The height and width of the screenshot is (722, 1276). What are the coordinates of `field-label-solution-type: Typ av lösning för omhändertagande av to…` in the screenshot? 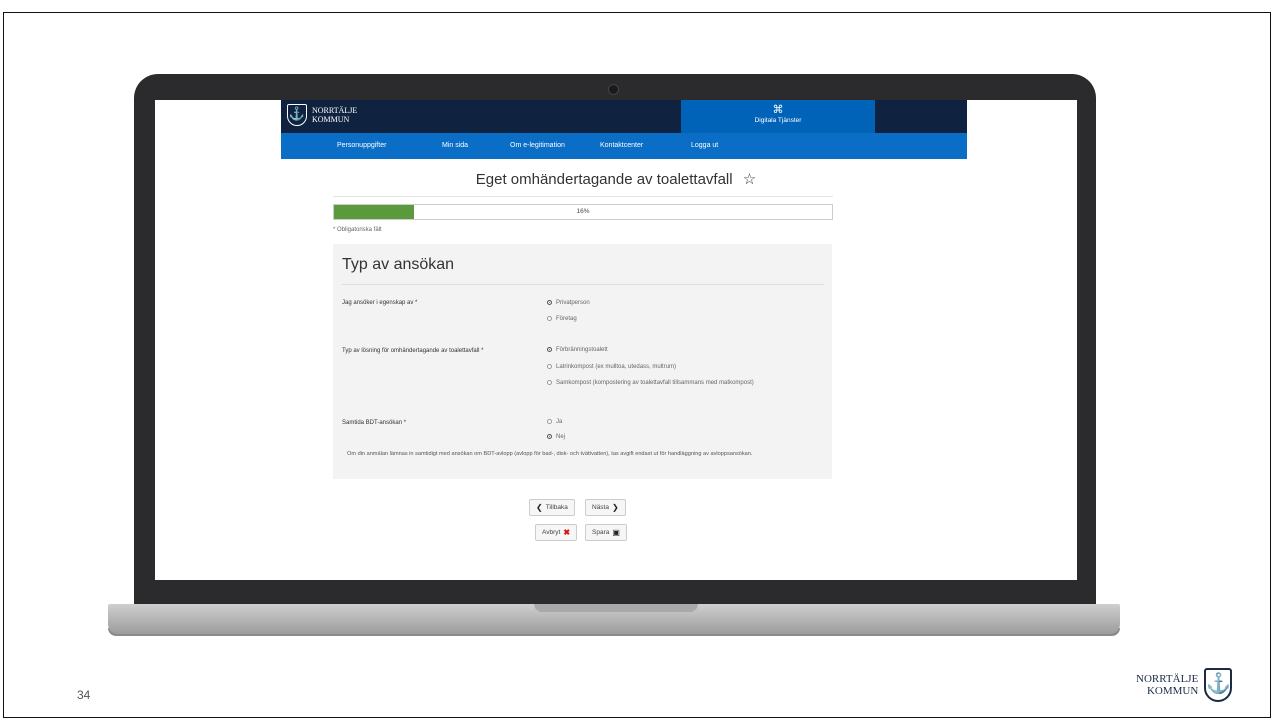 It's located at (413, 351).